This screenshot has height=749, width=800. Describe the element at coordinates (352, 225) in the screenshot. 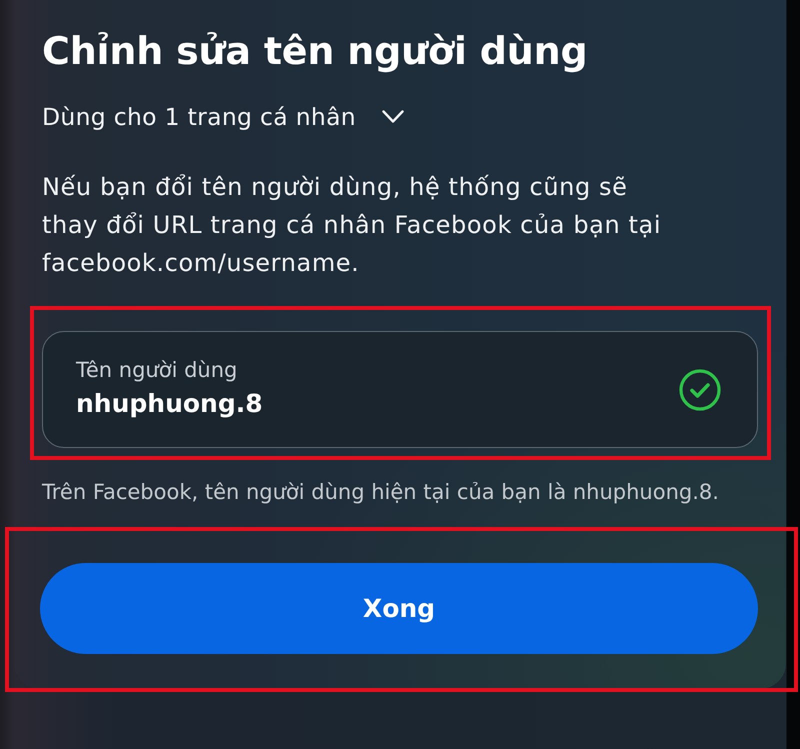

I see `description-text: Nếu bạn đổi tên người dùng, hệ thống cũng sẽ thay đổi URL trang cá nhân Facebook của bạn tại facebook.com/username.` at that location.